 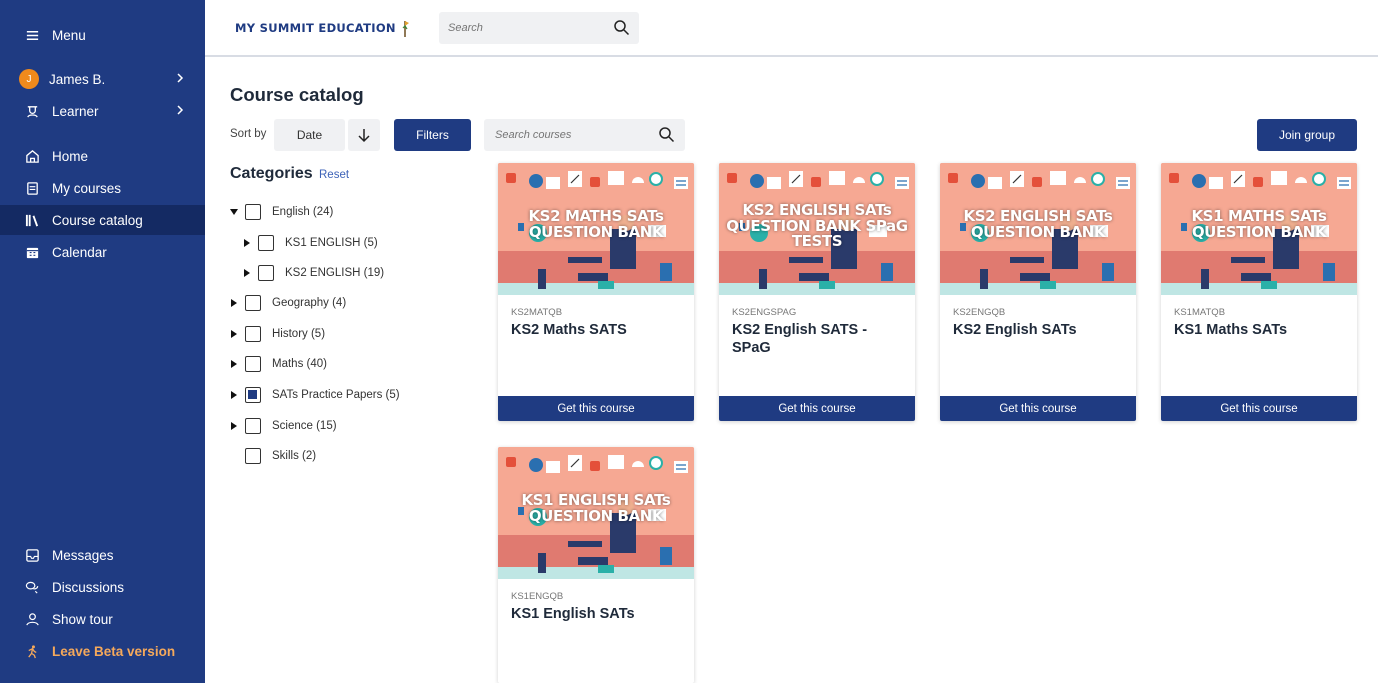 I want to click on category-item: Maths (40), so click(x=278, y=364).